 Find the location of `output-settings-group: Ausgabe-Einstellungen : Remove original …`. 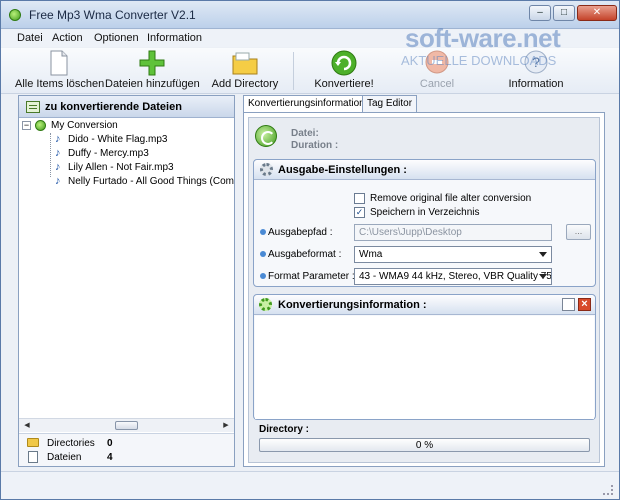

output-settings-group: Ausgabe-Einstellungen : Remove original … is located at coordinates (424, 223).